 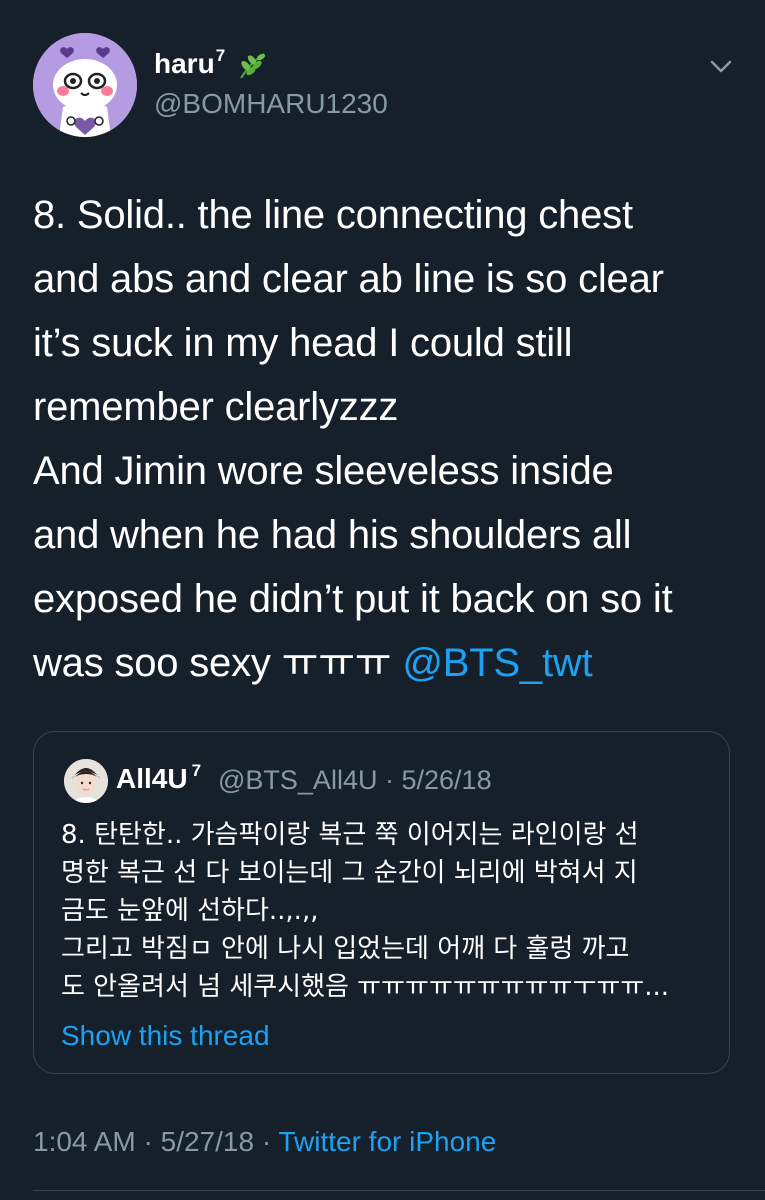 I want to click on divider, so click(x=399, y=1190).